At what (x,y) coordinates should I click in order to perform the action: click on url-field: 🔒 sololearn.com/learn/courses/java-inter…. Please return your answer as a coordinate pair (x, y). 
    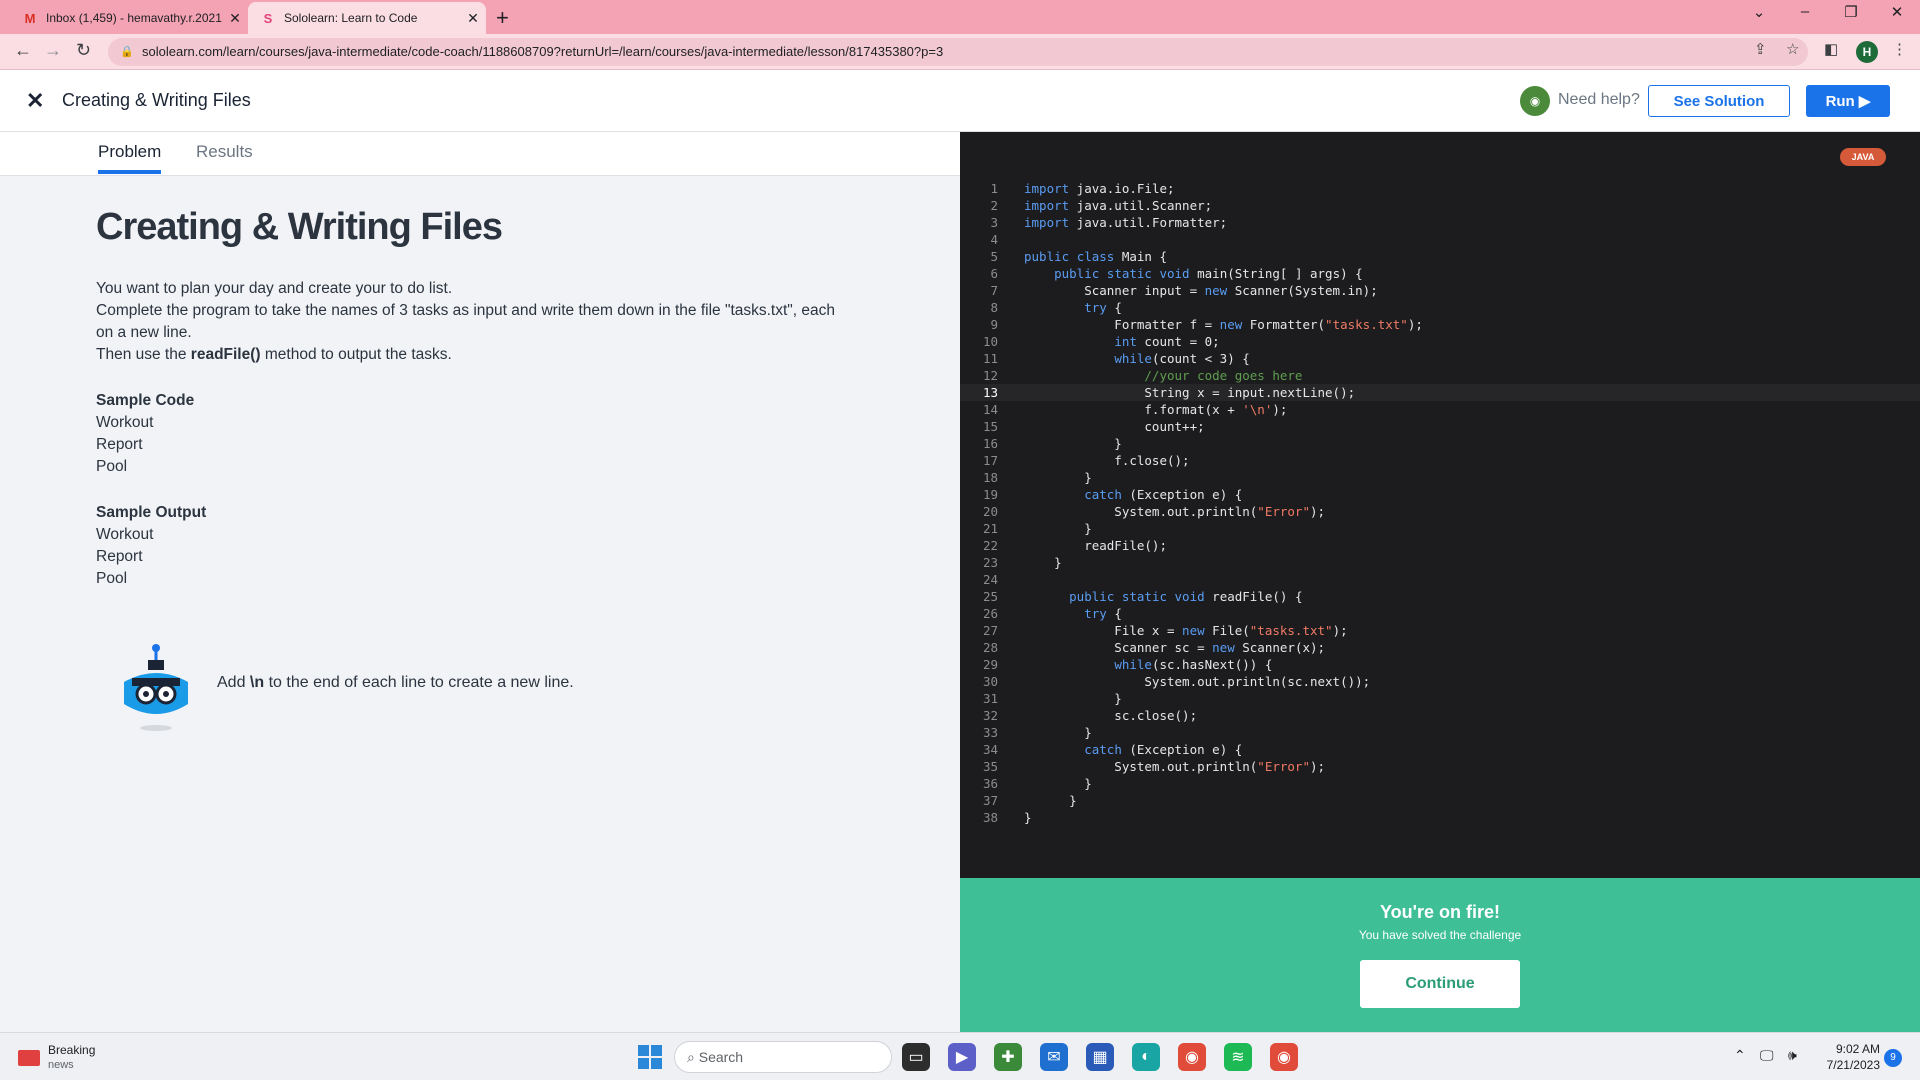
    Looking at the image, I should click on (958, 52).